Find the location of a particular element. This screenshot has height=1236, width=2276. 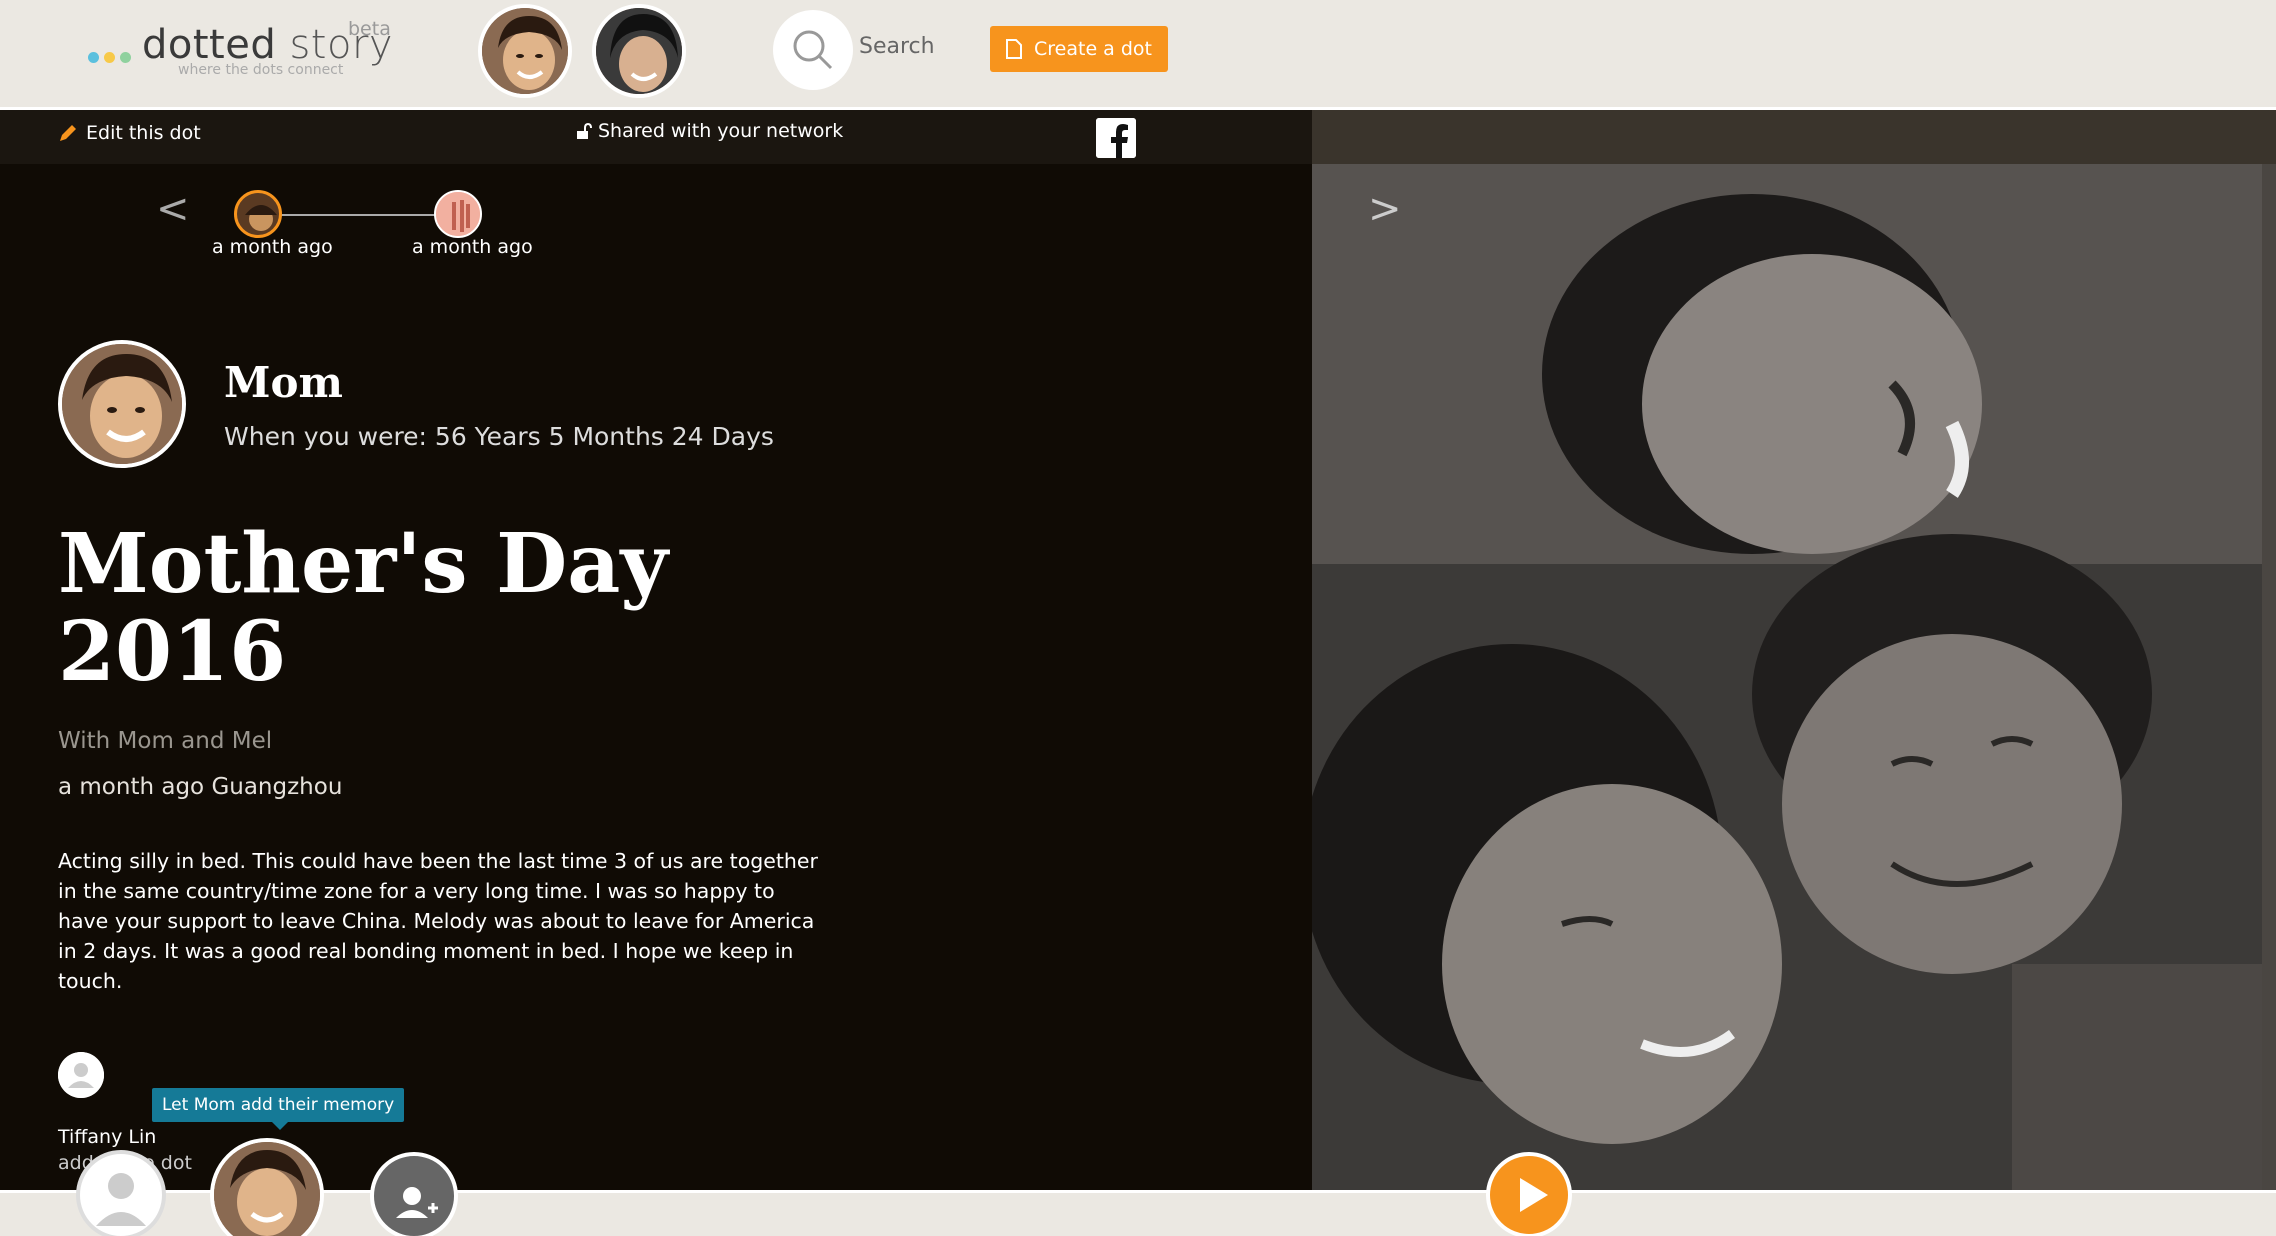

create-dot-button: Create a dot is located at coordinates (1079, 49).